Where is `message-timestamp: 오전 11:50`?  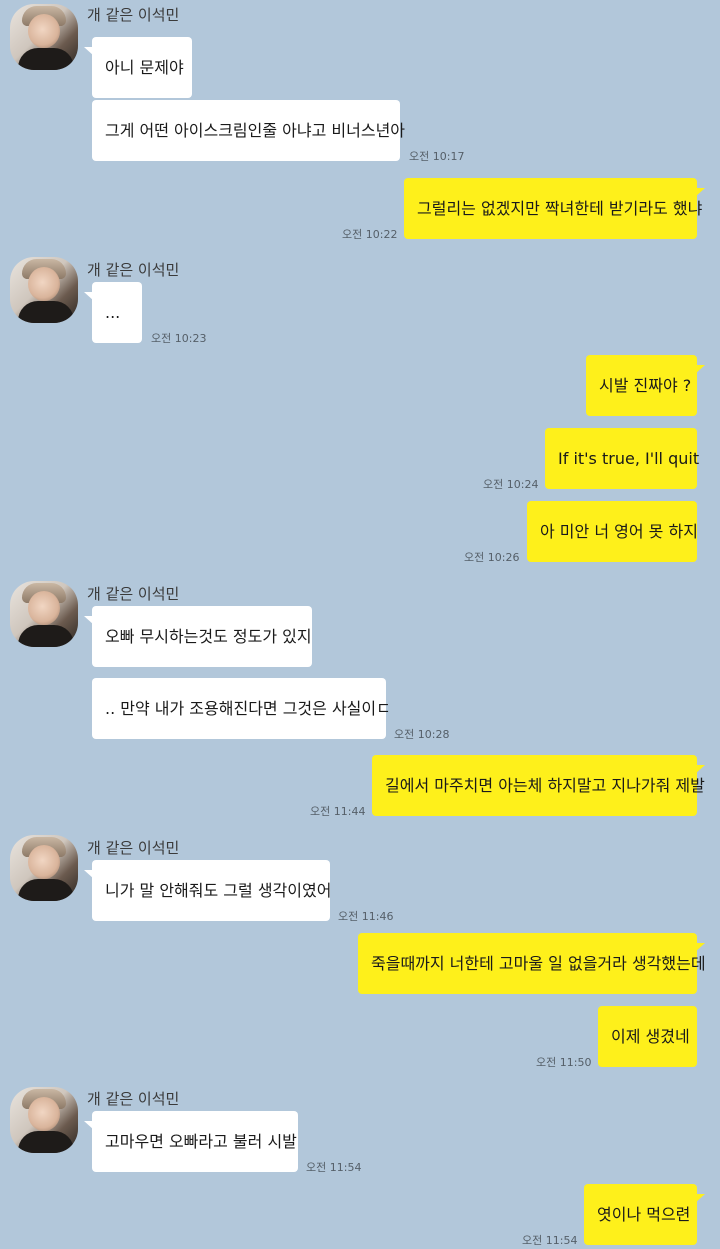
message-timestamp: 오전 11:50 is located at coordinates (564, 1062).